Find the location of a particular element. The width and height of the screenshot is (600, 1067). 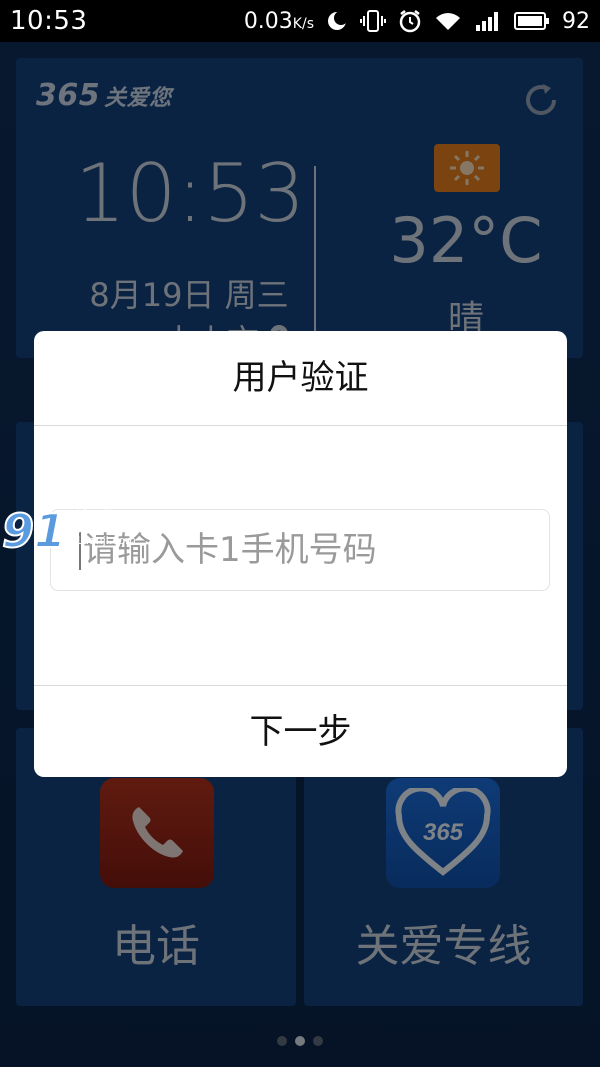

signal-icon is located at coordinates (488, 21).